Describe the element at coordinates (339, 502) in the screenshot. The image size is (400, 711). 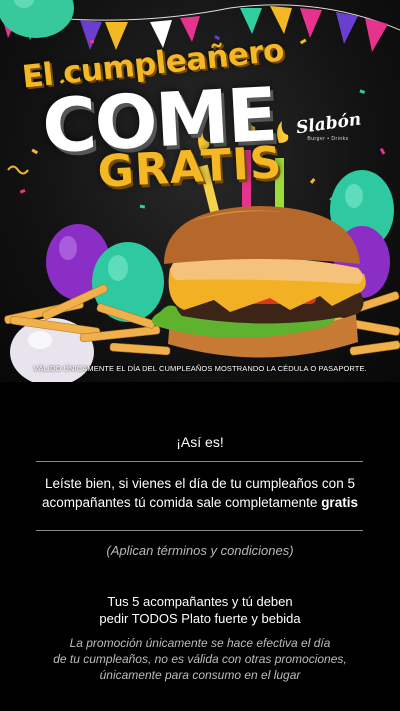
I see `promo-description-bold: gratis` at that location.